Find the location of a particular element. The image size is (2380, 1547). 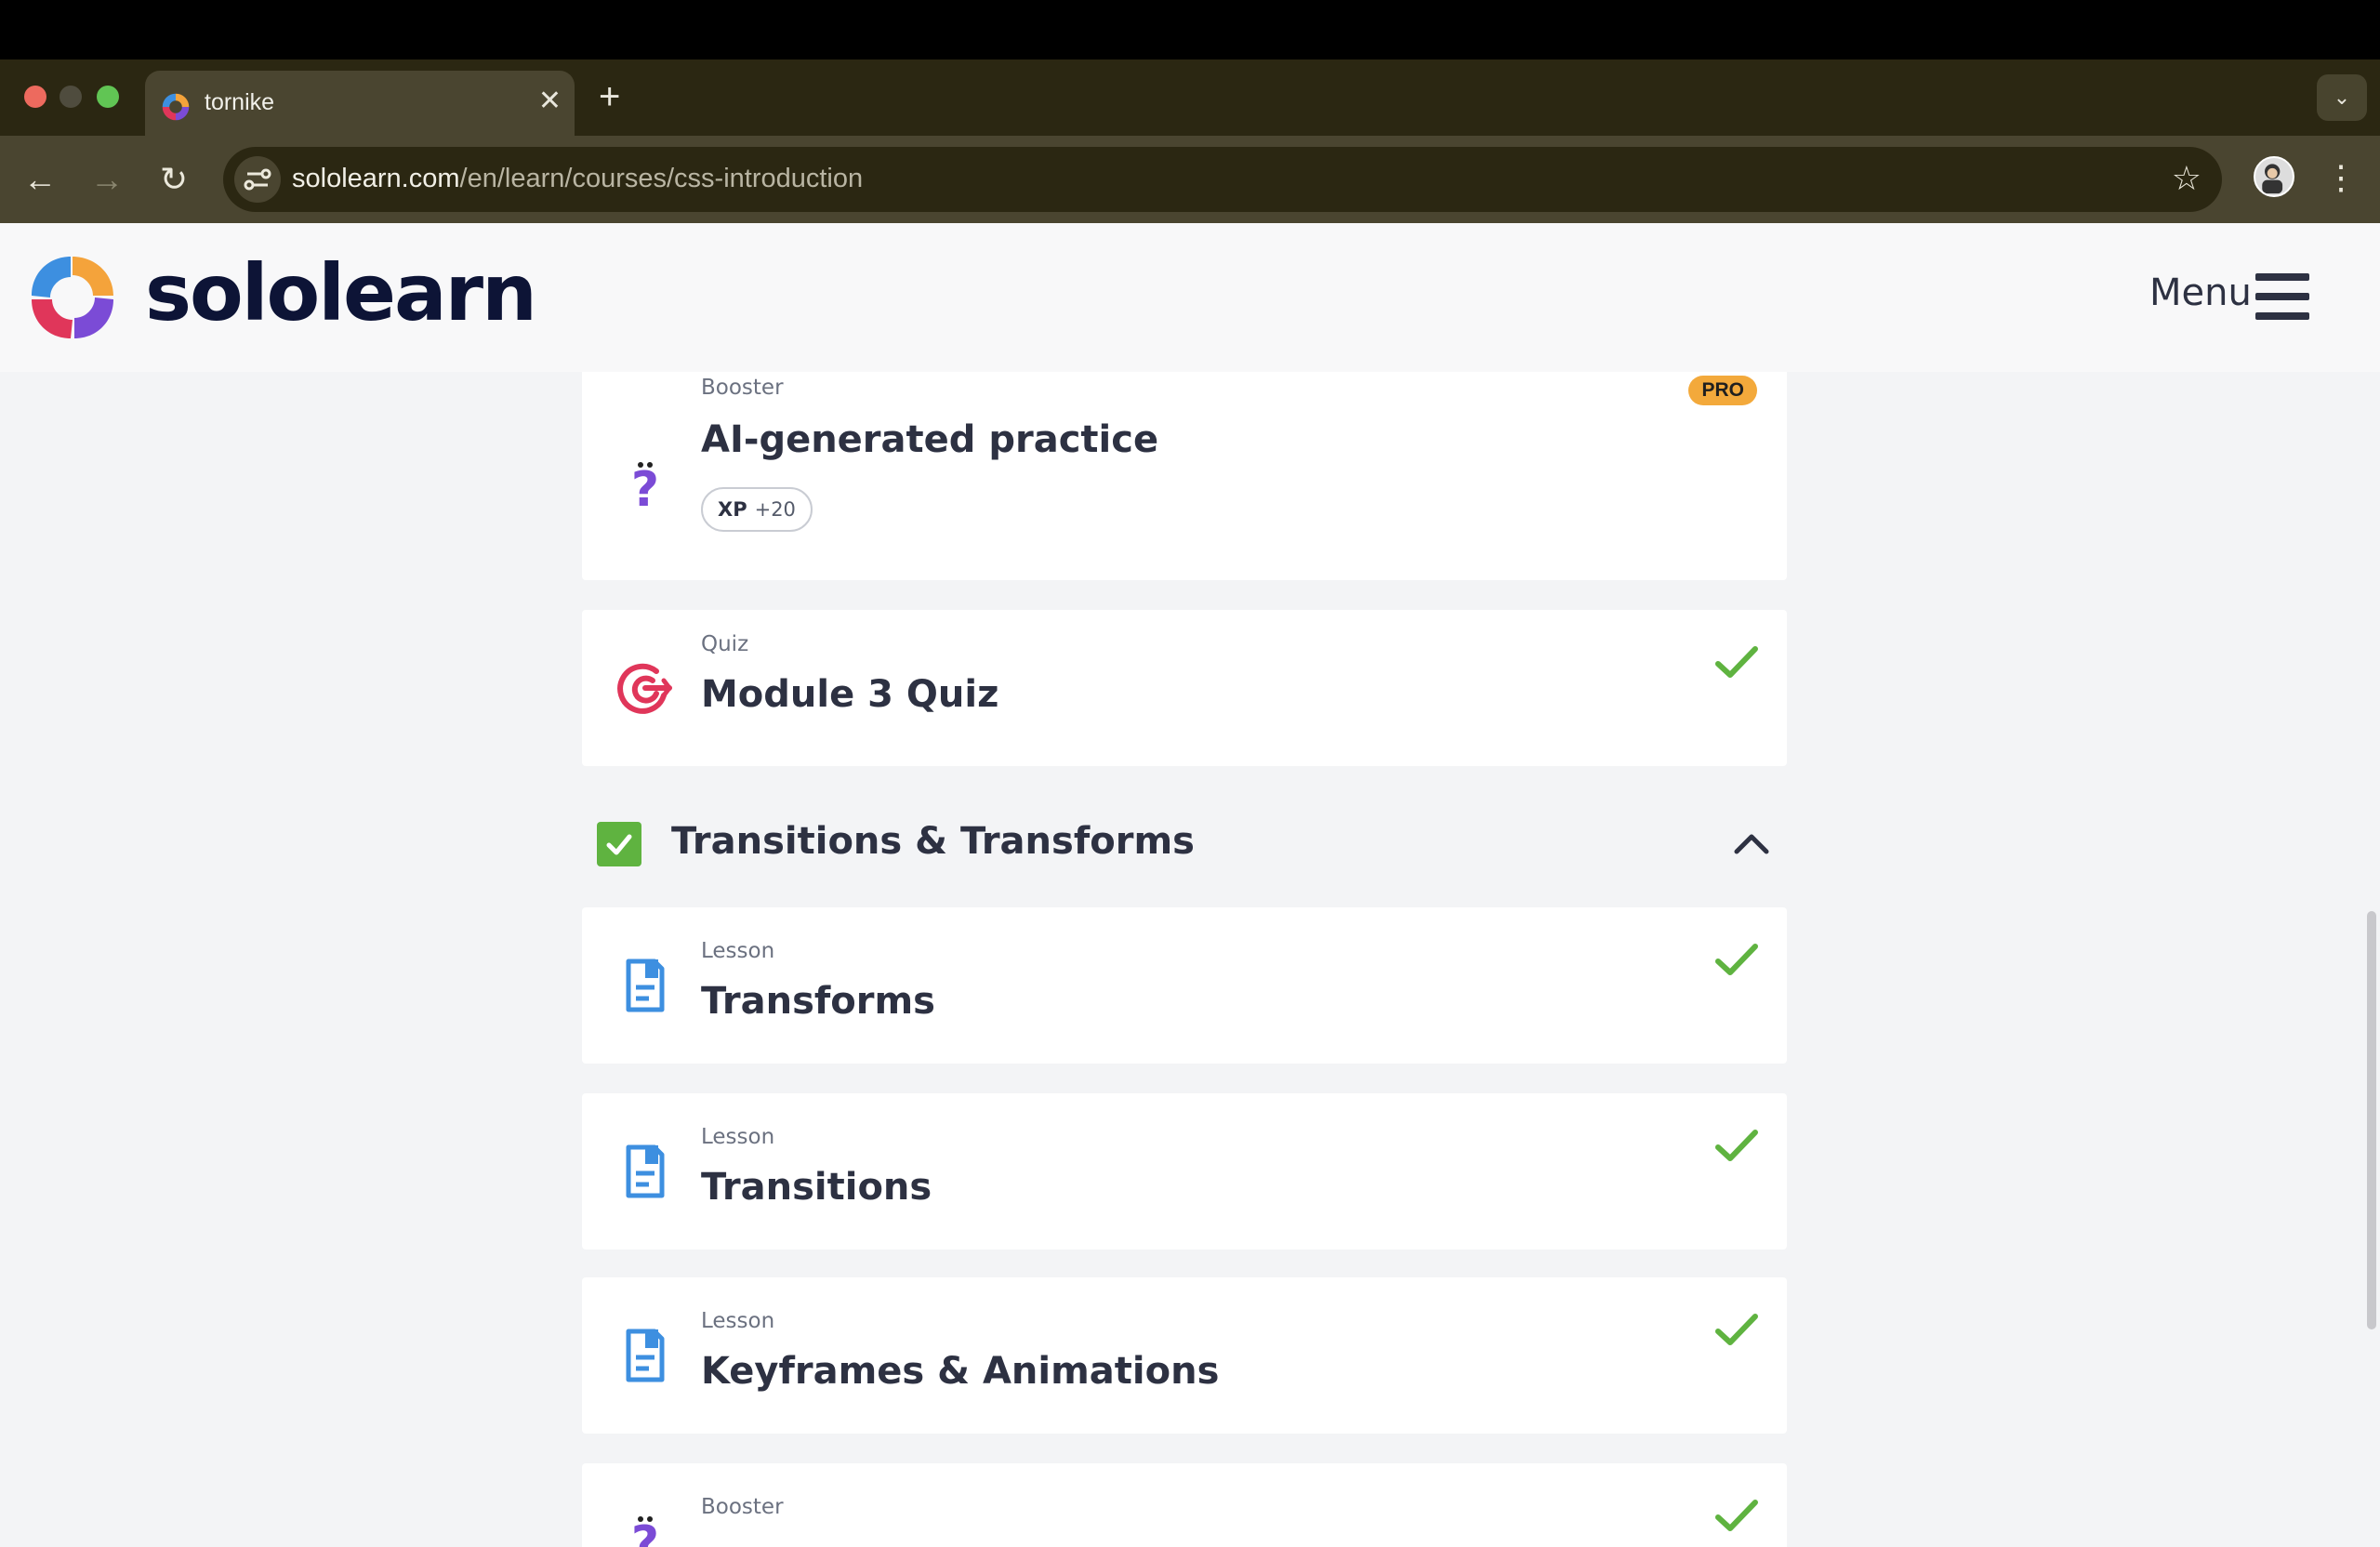

new-tab-button: + is located at coordinates (609, 96).